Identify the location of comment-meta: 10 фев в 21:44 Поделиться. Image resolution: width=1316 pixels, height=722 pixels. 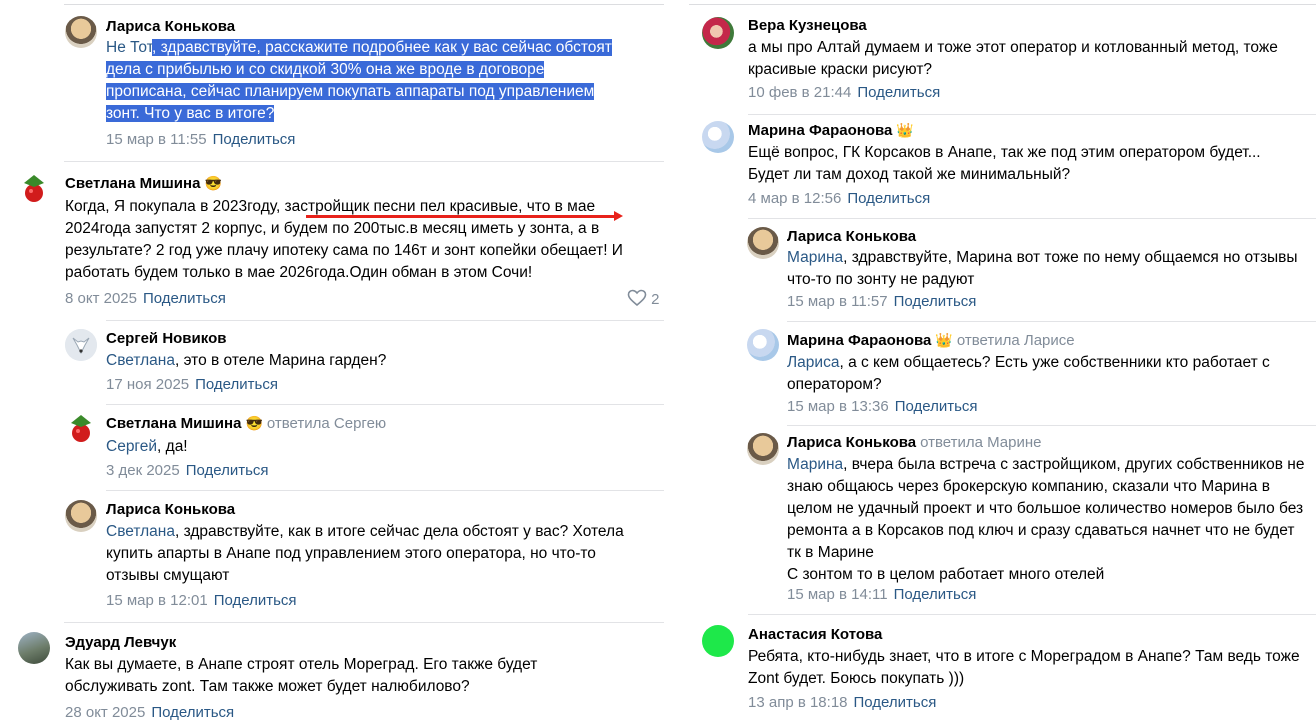
(844, 92).